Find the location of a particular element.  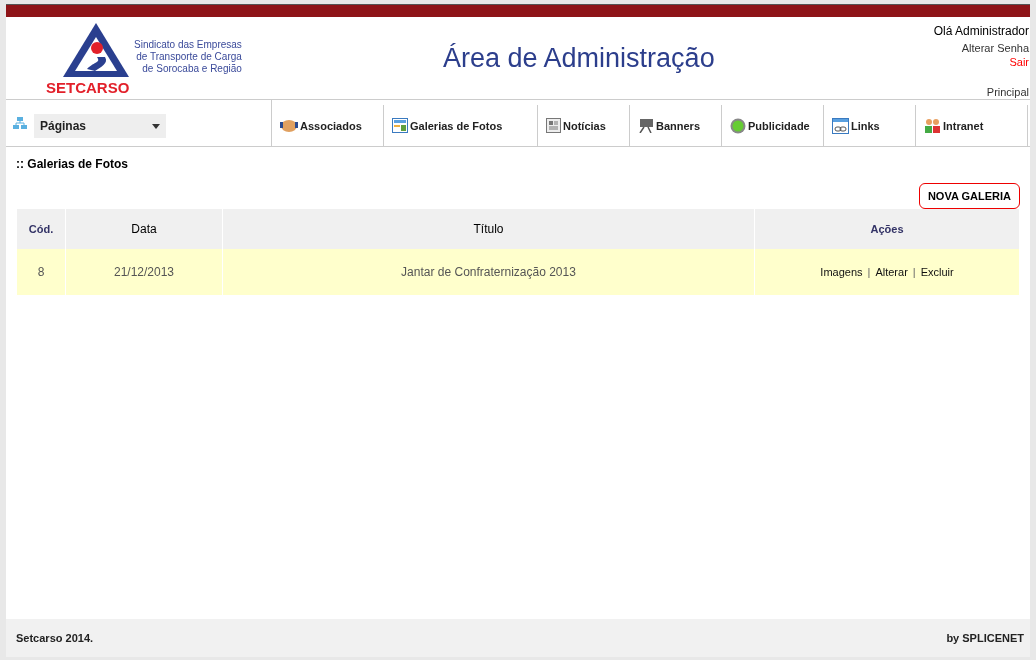

action-link: Imagens is located at coordinates (841, 272).